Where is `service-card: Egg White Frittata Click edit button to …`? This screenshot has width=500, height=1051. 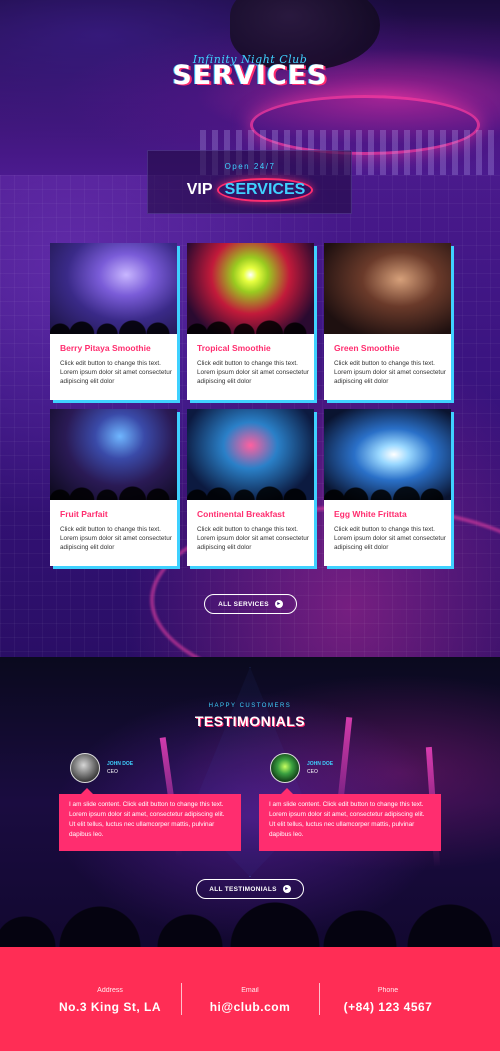
service-card: Egg White Frittata Click edit button to … is located at coordinates (387, 487).